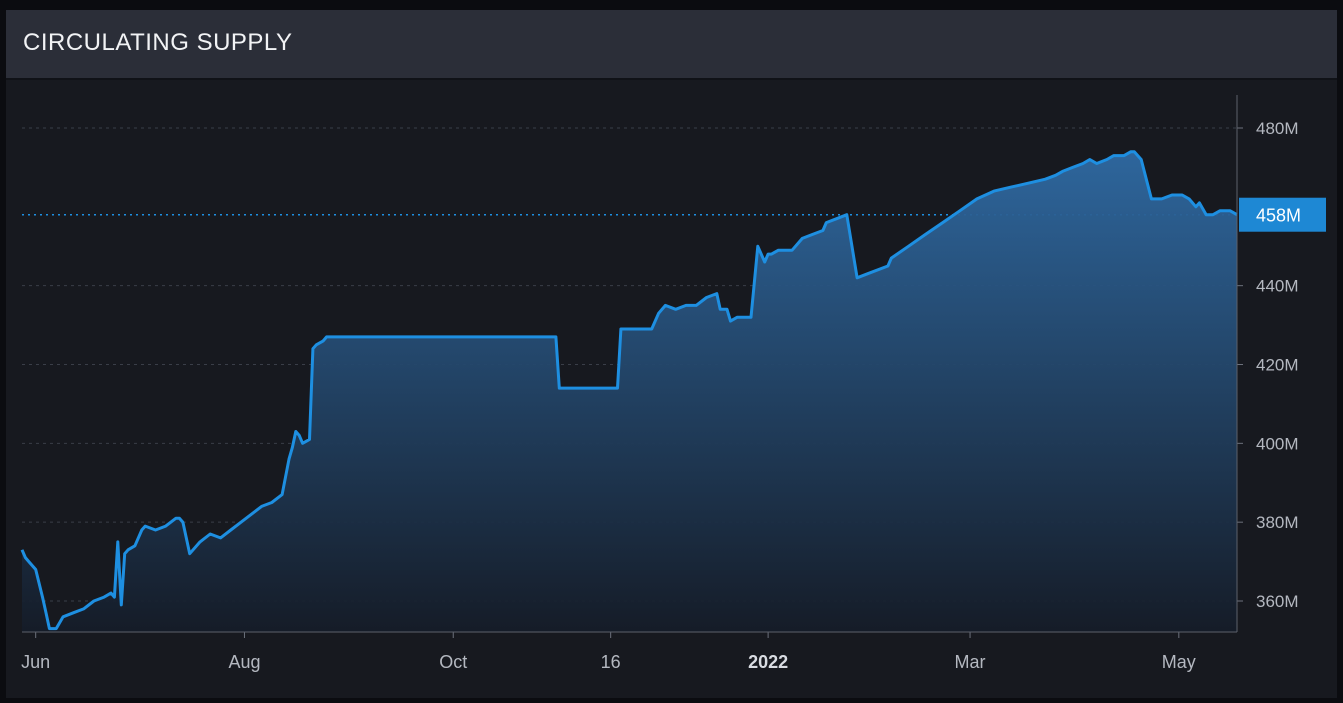 The width and height of the screenshot is (1343, 703). What do you see at coordinates (1277, 128) in the screenshot?
I see `y-tick-label: 480M` at bounding box center [1277, 128].